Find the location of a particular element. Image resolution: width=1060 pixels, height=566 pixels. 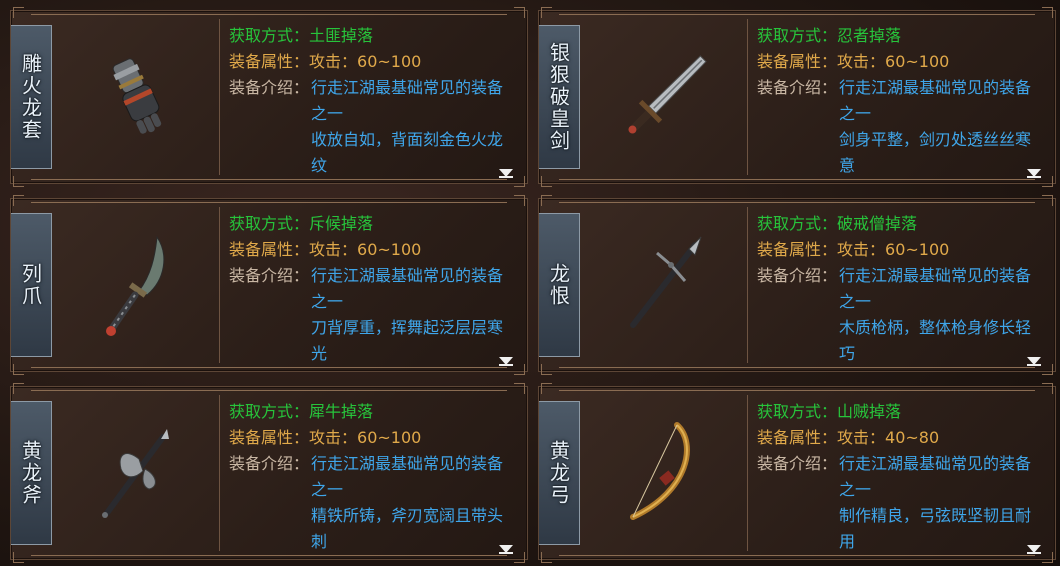

description-text: 行走江湖最基础常见的装备之一 剑身平整，剑刃处透丝丝寒意 is located at coordinates (935, 126).